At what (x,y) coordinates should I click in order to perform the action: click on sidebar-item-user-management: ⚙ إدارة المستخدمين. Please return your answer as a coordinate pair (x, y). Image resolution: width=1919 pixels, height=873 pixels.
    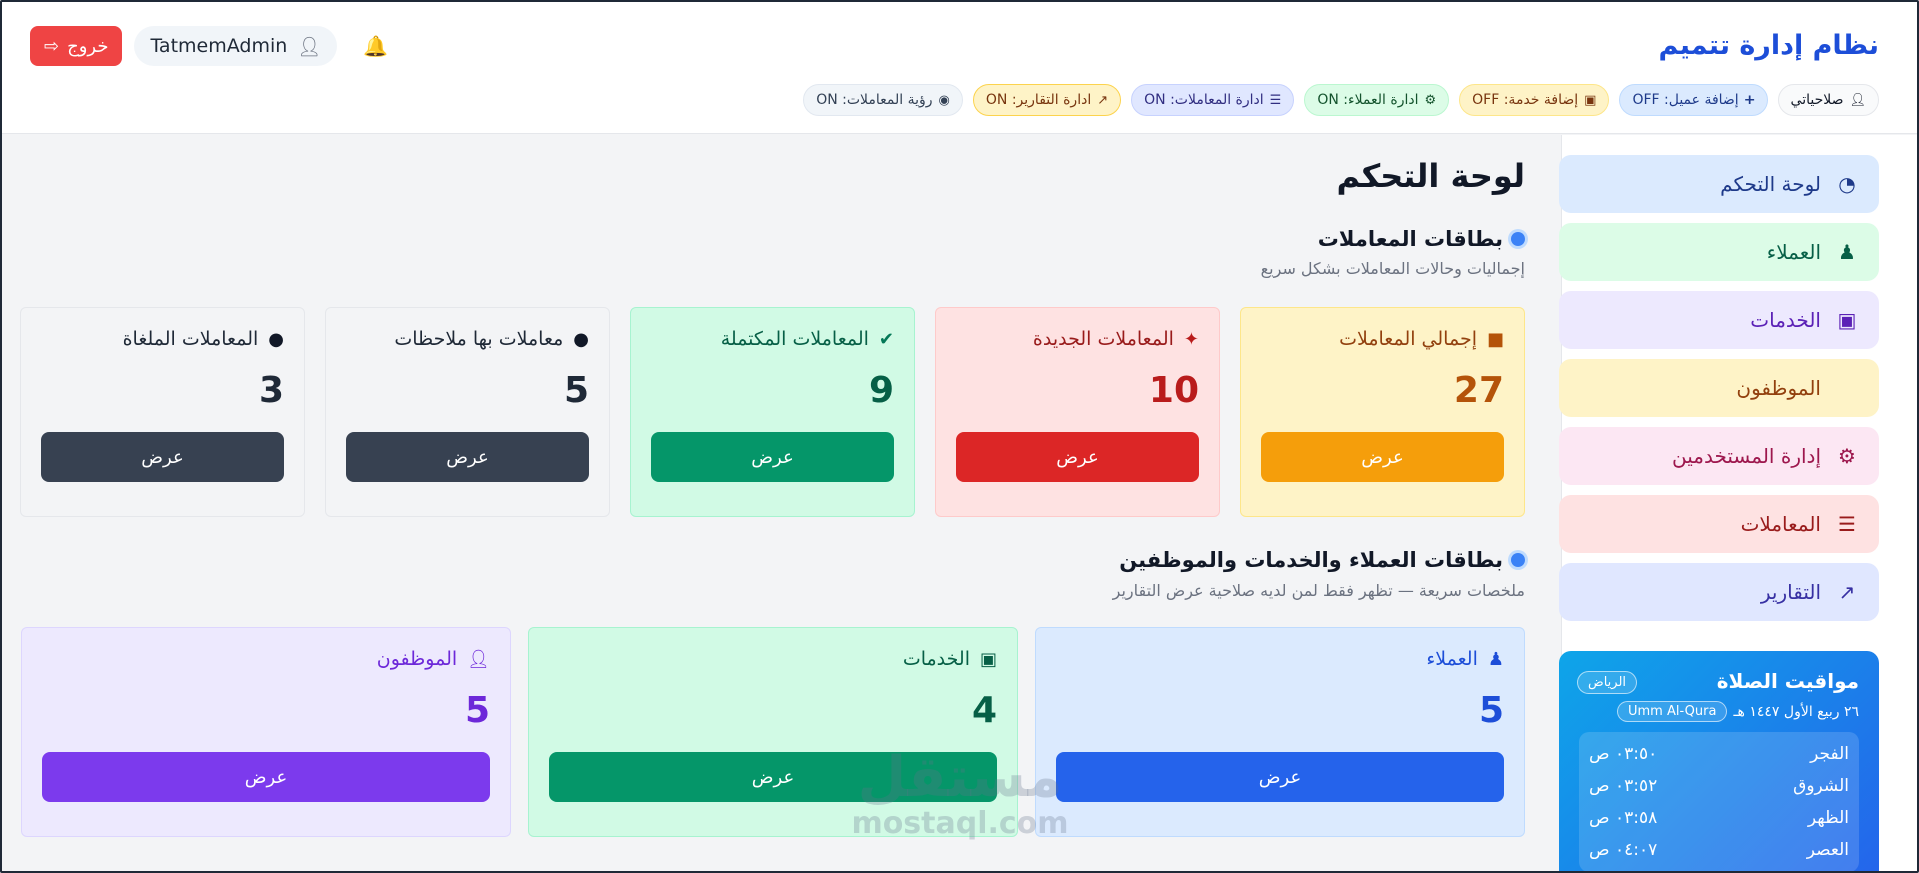
    Looking at the image, I should click on (1719, 456).